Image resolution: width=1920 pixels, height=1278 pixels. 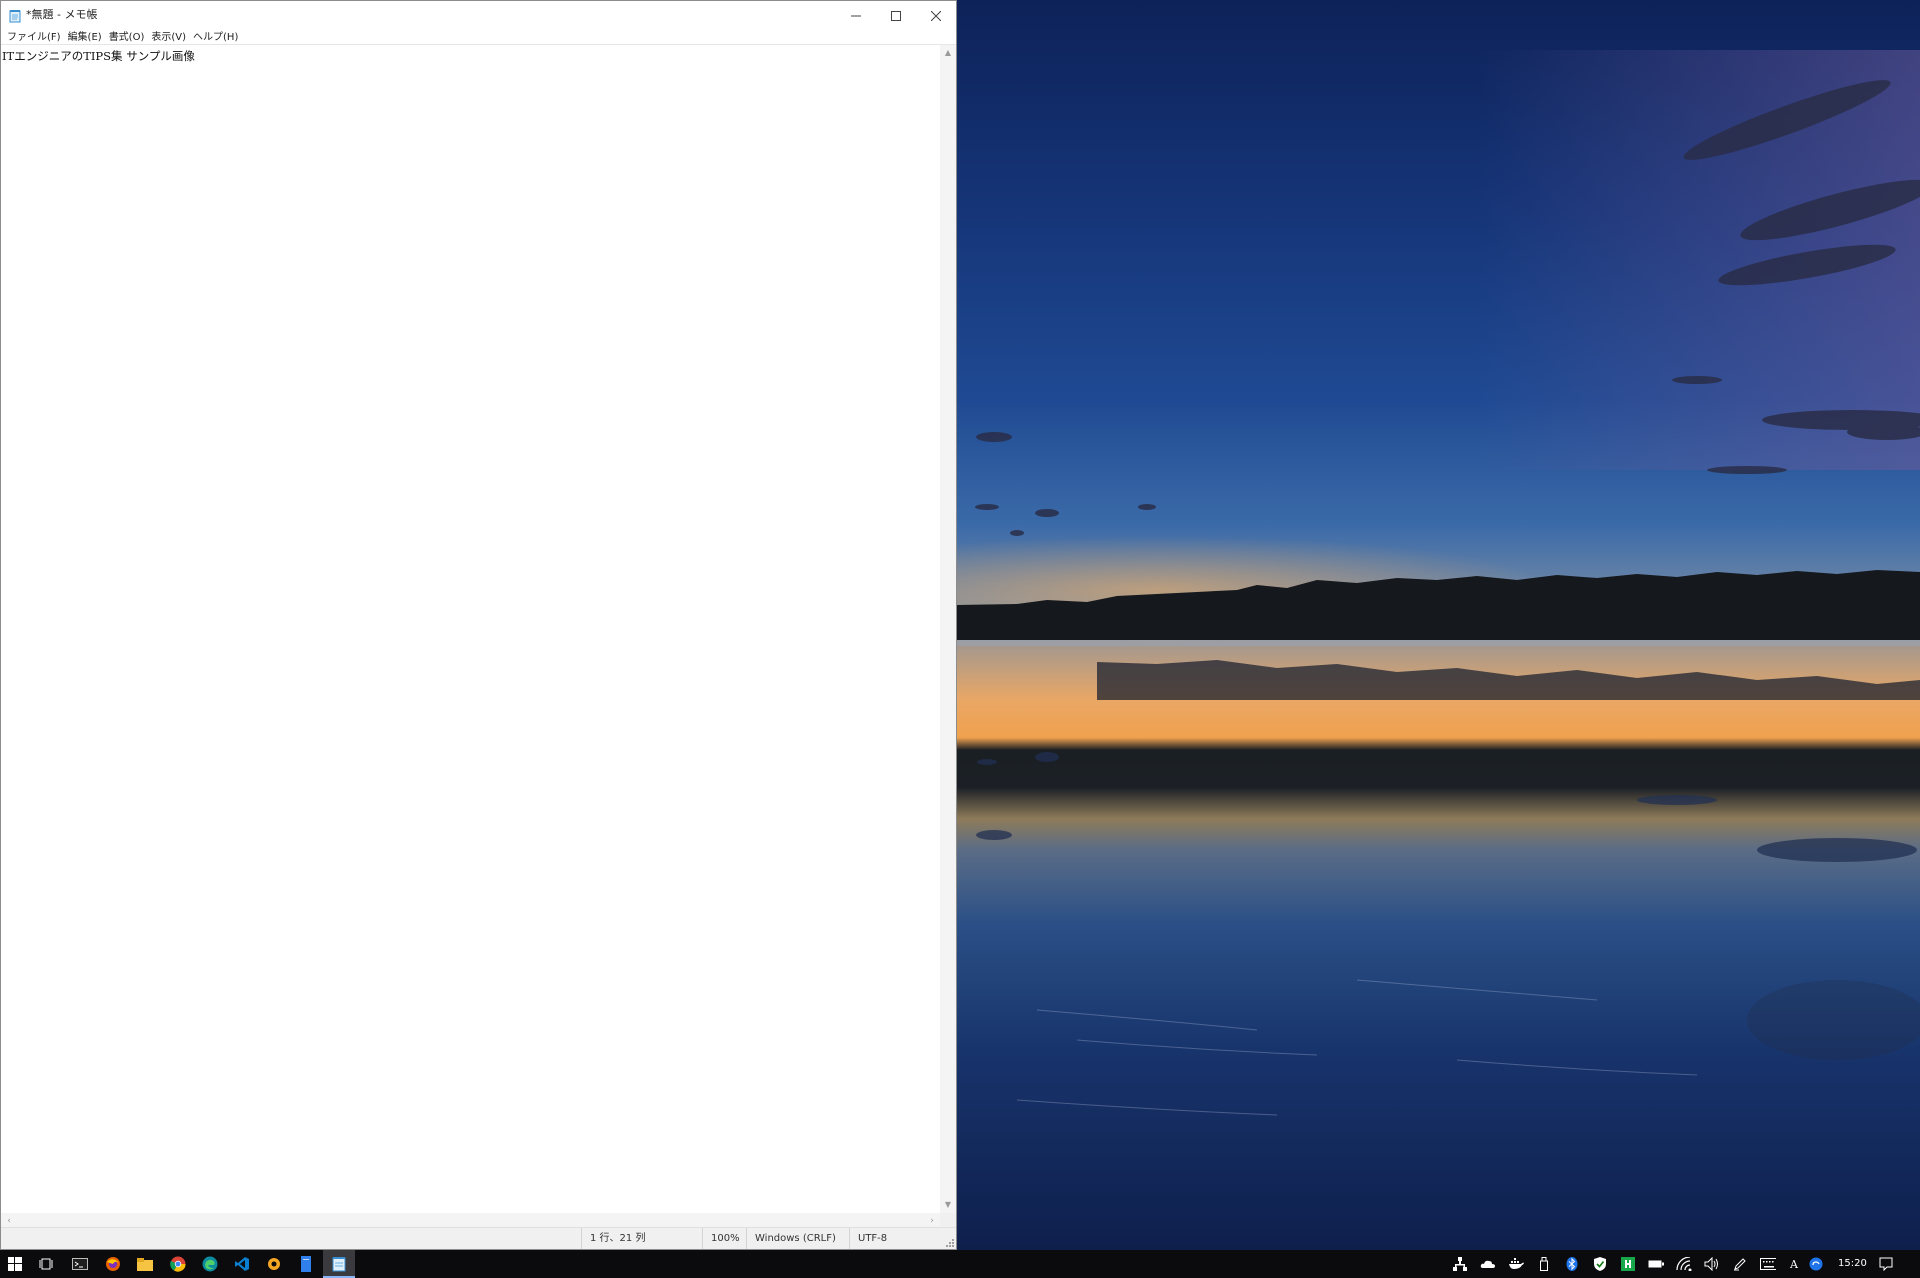 I want to click on security-icon, so click(x=1600, y=1264).